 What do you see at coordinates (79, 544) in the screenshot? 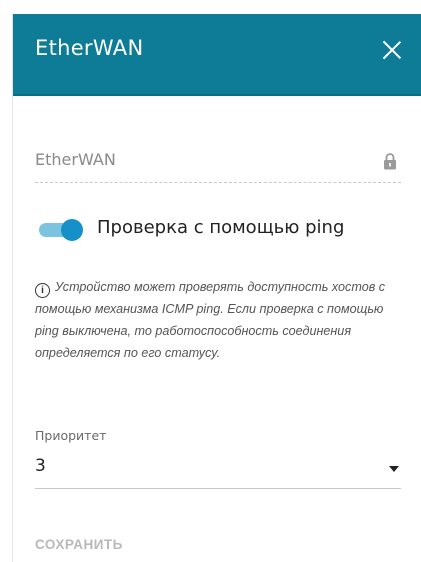
I see `save-button: СОХРАНИТЬ` at bounding box center [79, 544].